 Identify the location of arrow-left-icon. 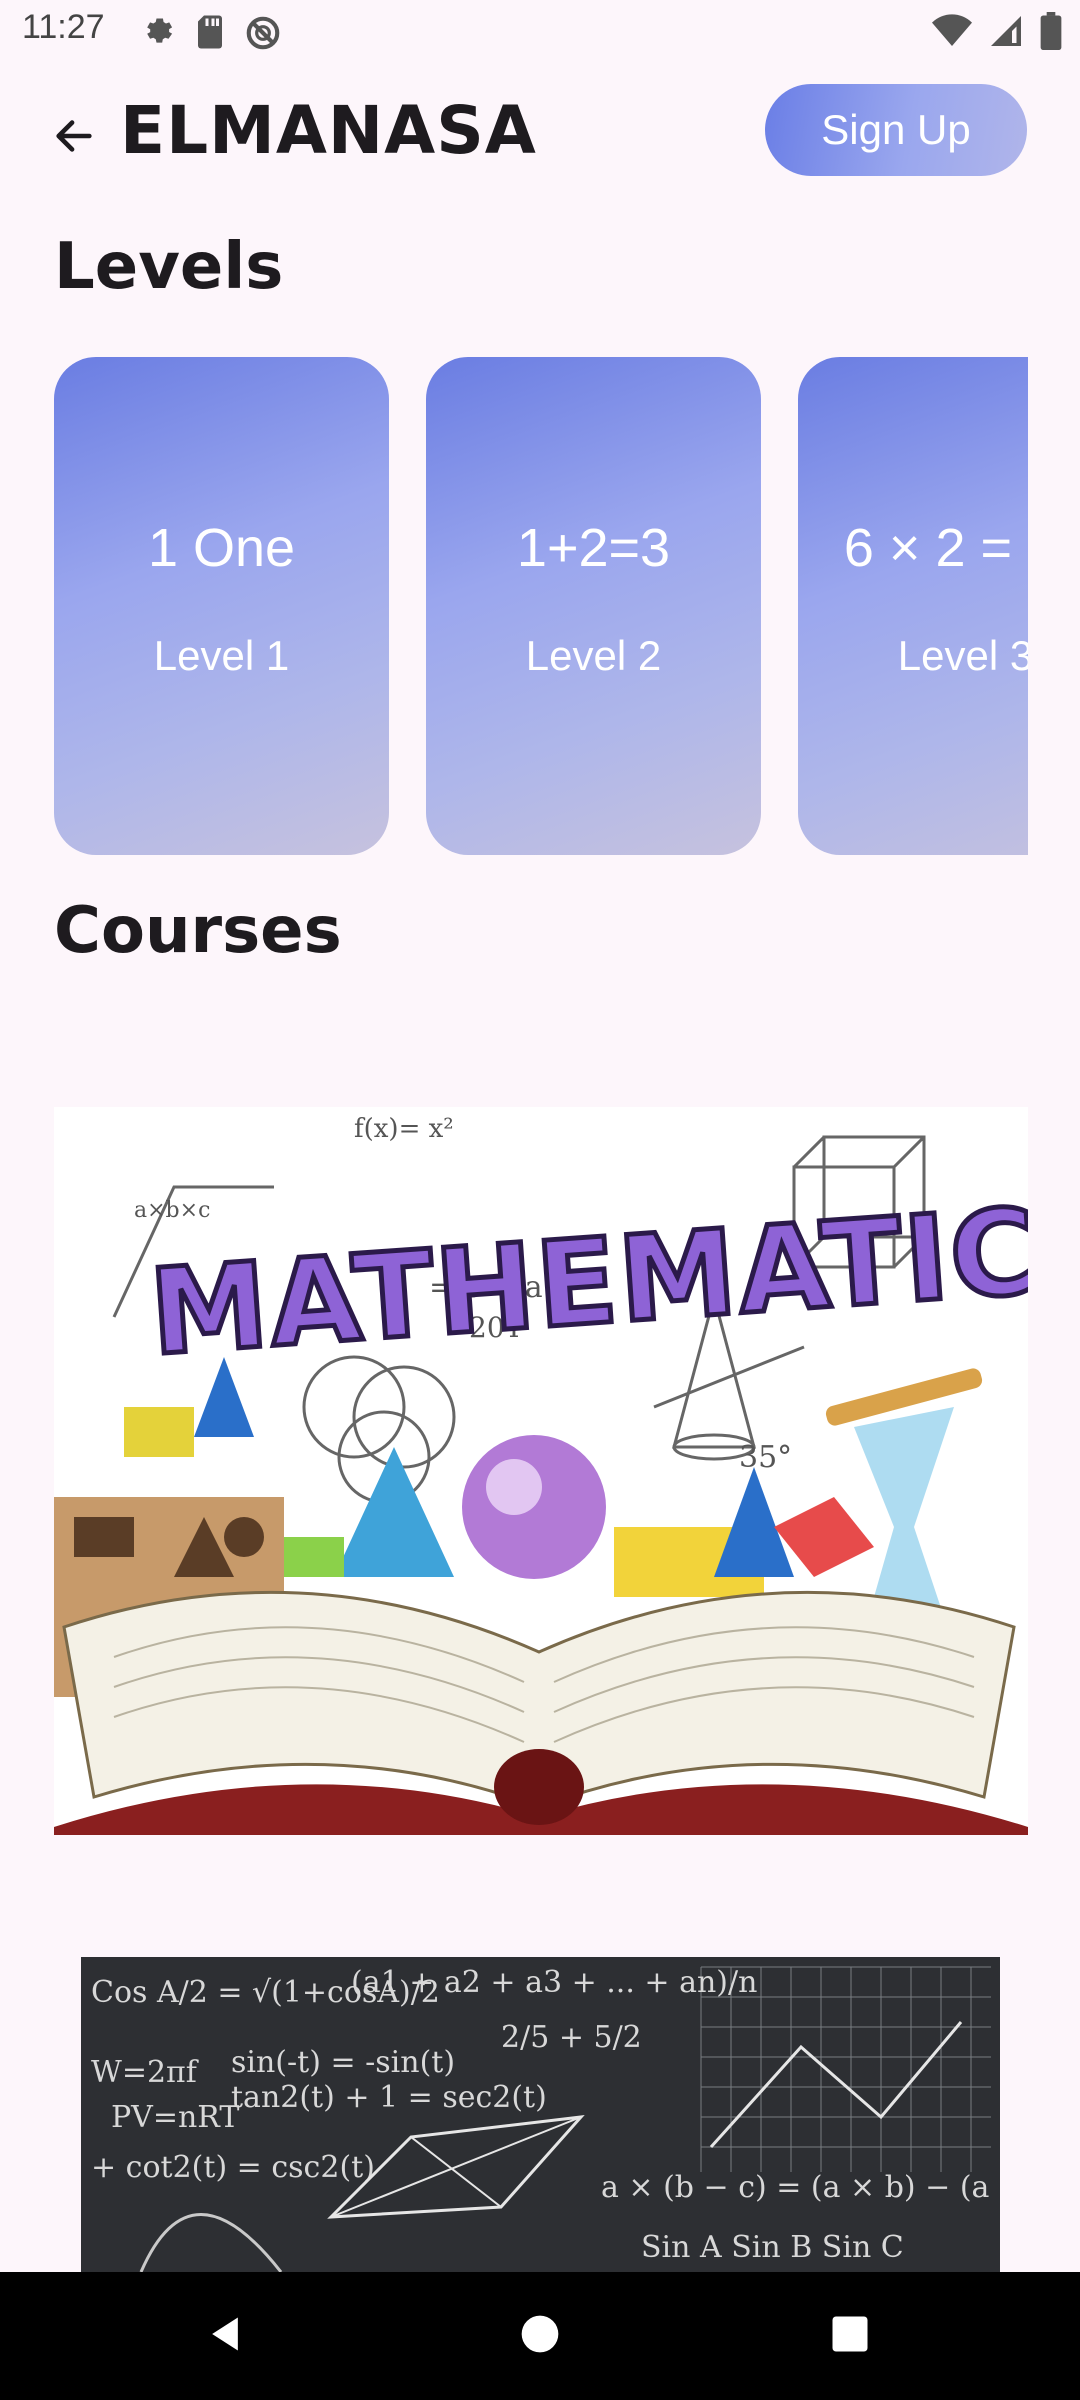
(74, 138).